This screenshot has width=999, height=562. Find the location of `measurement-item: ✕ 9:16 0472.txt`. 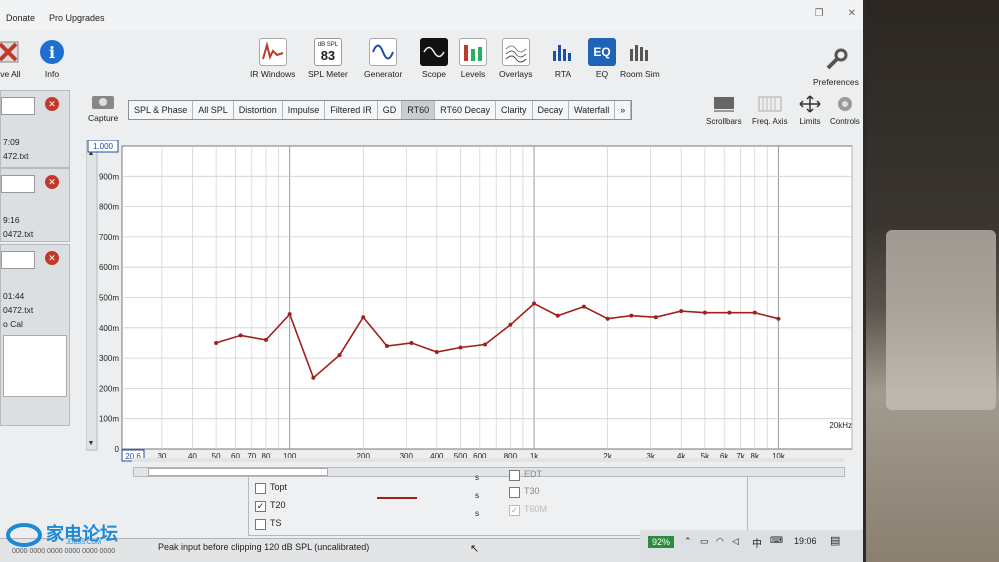

measurement-item: ✕ 9:16 0472.txt is located at coordinates (35, 205).